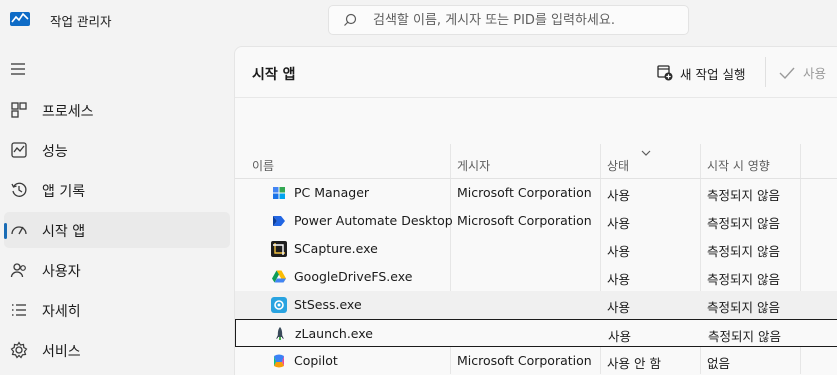  I want to click on zlaunch-icon, so click(280, 333).